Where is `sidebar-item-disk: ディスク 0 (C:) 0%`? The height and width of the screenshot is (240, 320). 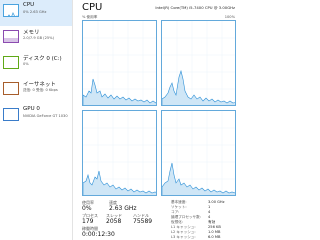
sidebar-item-disk: ディスク 0 (C:) 0% is located at coordinates (36, 65).